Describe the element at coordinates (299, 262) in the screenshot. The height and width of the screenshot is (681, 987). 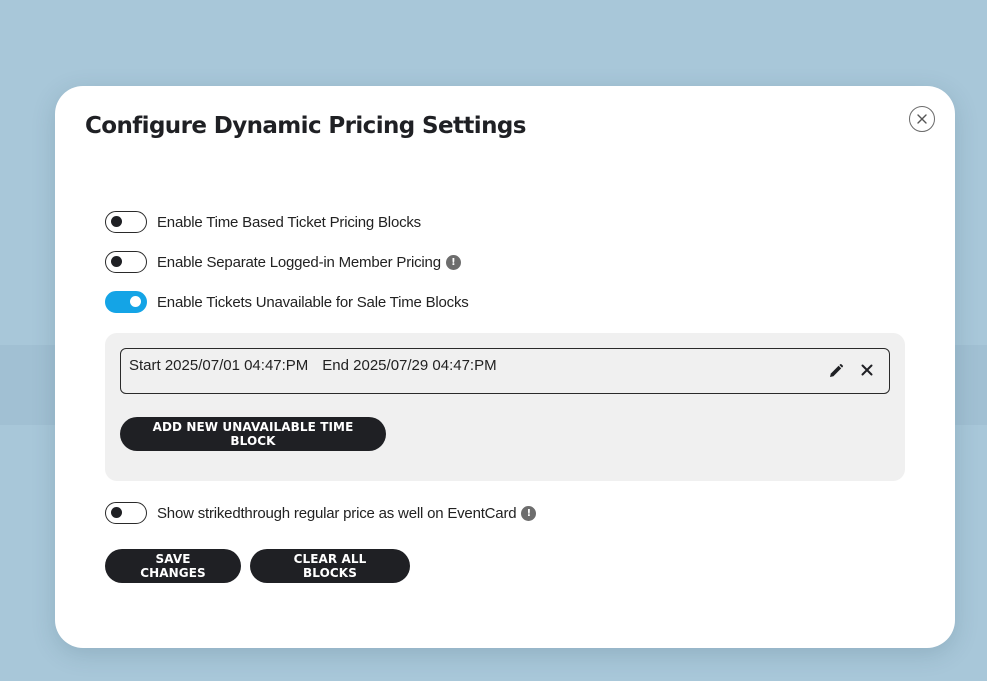
I see `member-pricing-label: Enable Separate Logged-in Member Pricing` at that location.